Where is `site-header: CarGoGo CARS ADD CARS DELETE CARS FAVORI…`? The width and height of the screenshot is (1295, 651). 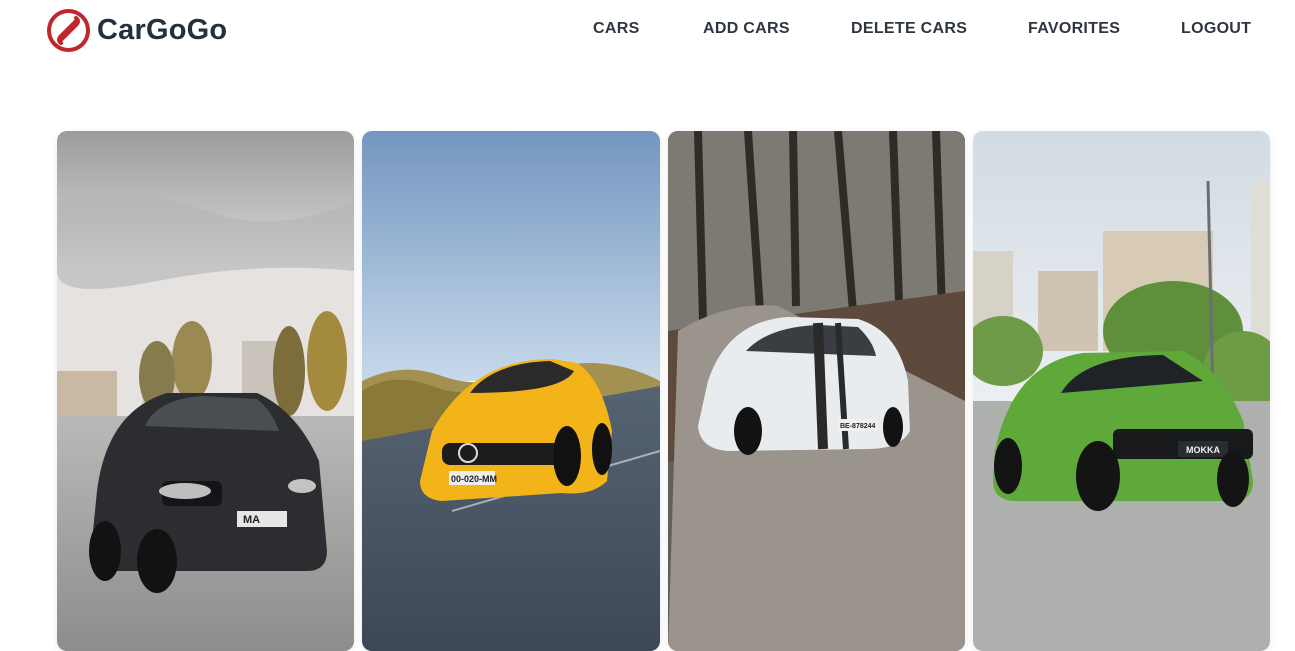
site-header: CarGoGo CARS ADD CARS DELETE CARS FAVORI… is located at coordinates (647, 31).